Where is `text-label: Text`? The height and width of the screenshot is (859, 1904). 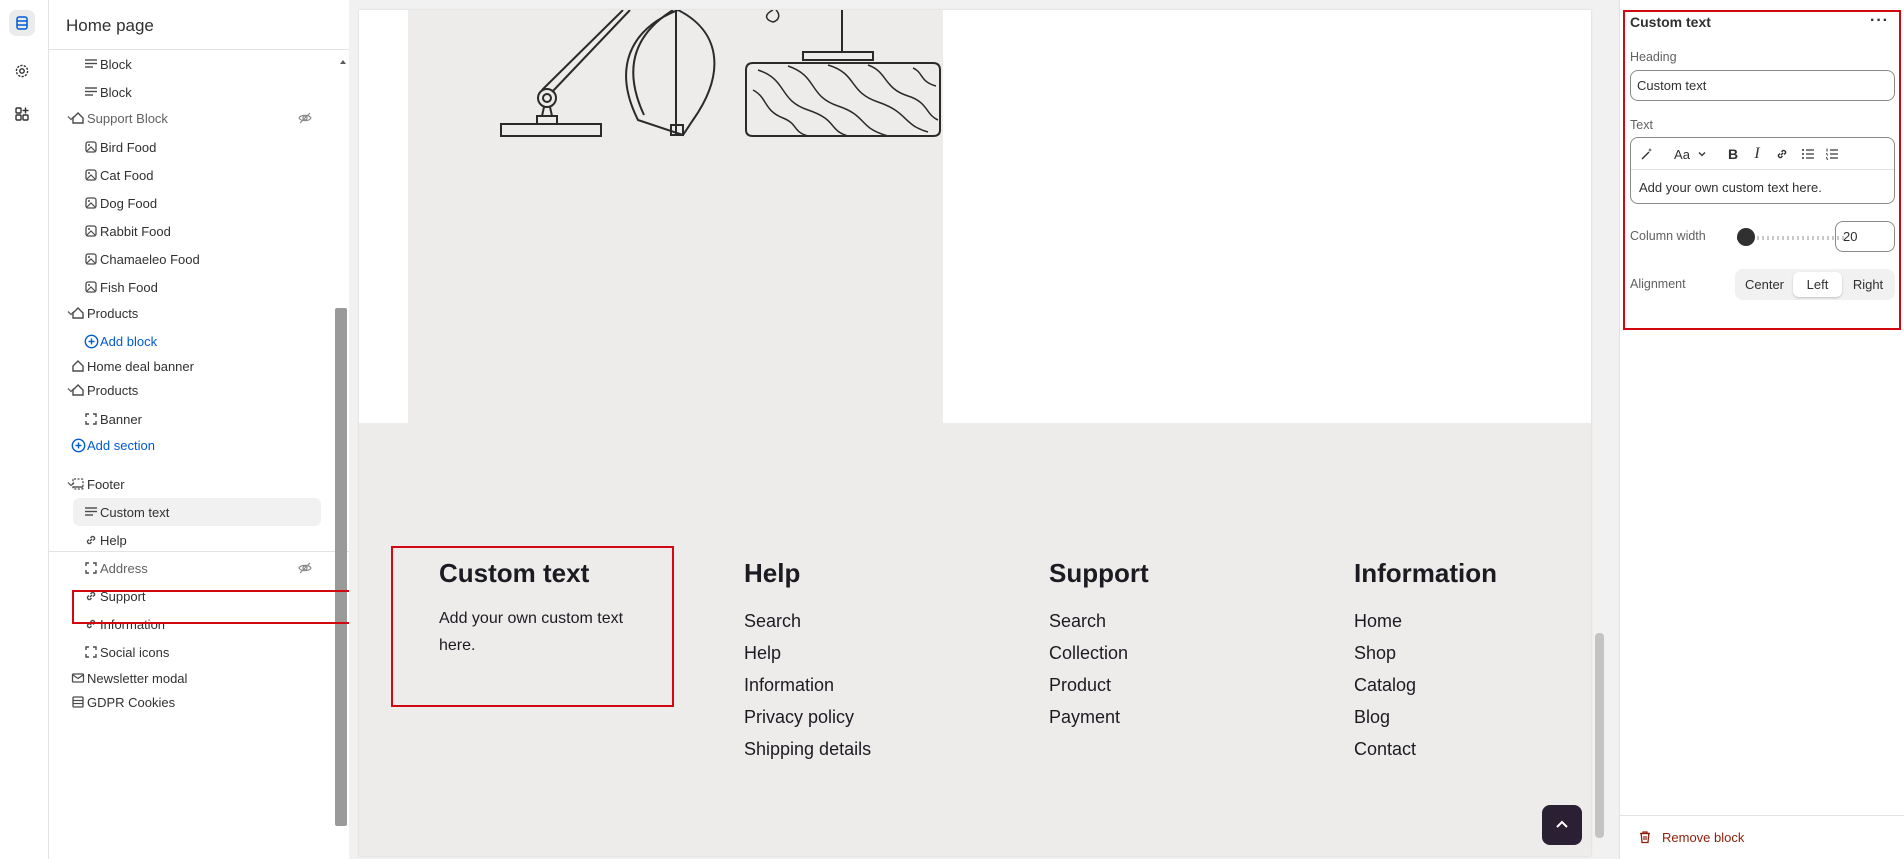 text-label: Text is located at coordinates (1641, 125).